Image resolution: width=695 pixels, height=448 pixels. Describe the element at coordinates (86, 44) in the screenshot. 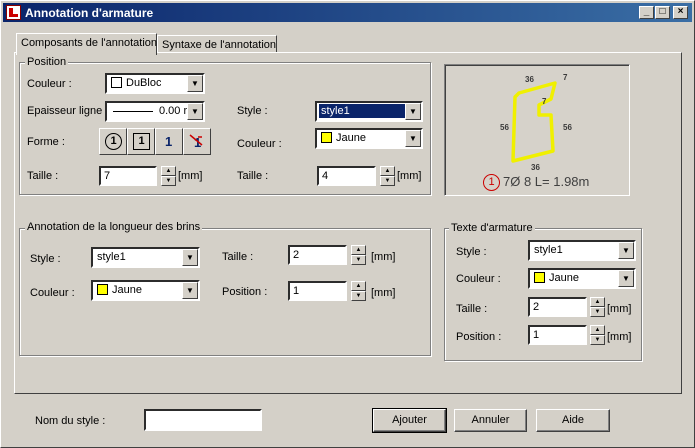

I see `tab-composants: Composants de l'annotation` at that location.